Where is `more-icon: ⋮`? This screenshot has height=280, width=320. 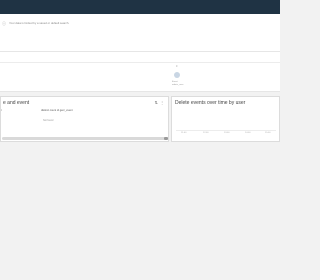
more-icon: ⋮ is located at coordinates (162, 102).